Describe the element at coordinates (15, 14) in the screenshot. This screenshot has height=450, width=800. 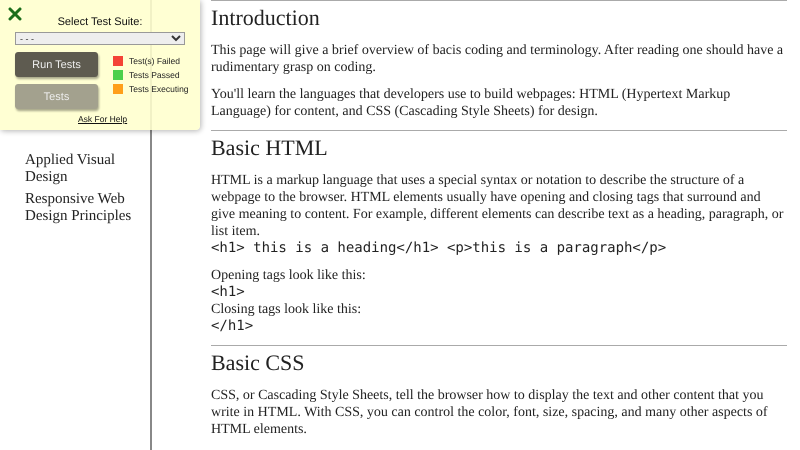
I see `close-icon` at that location.